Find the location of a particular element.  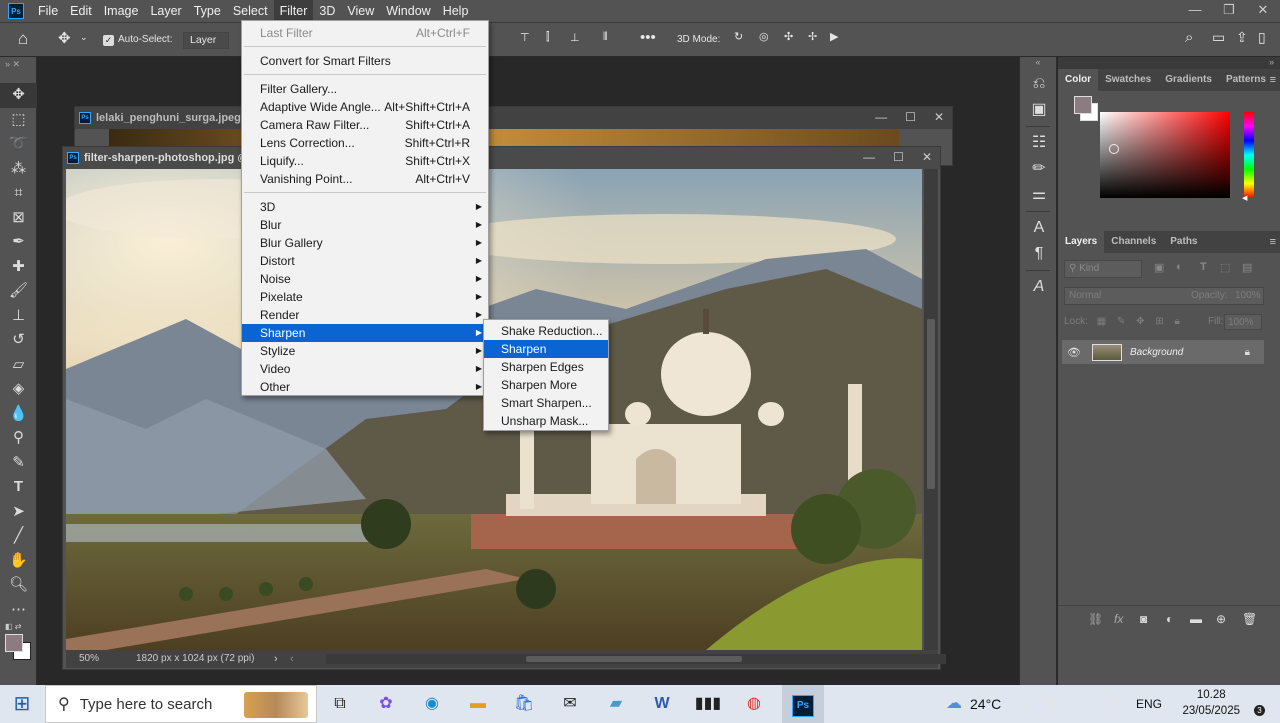

status-menu-chevron-icon: › is located at coordinates (276, 659).